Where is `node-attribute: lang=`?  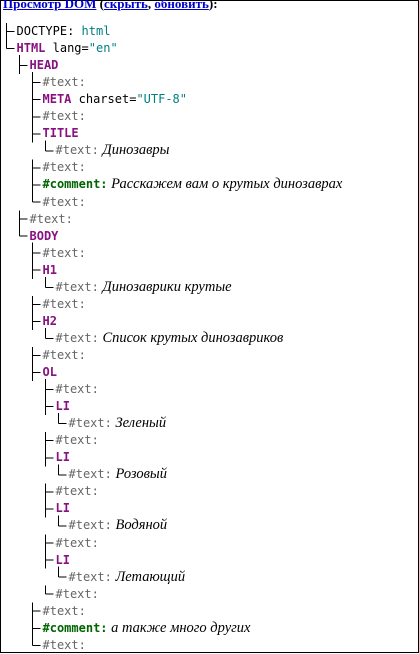
node-attribute: lang= is located at coordinates (67, 48).